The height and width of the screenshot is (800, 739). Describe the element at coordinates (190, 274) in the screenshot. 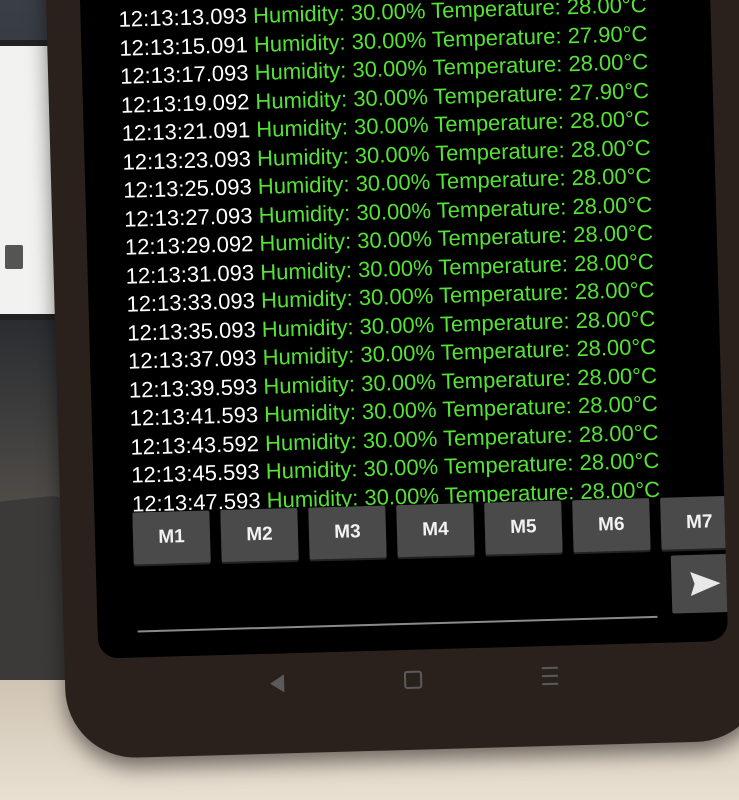

I see `log-timestamp: 12:13:31.093` at that location.